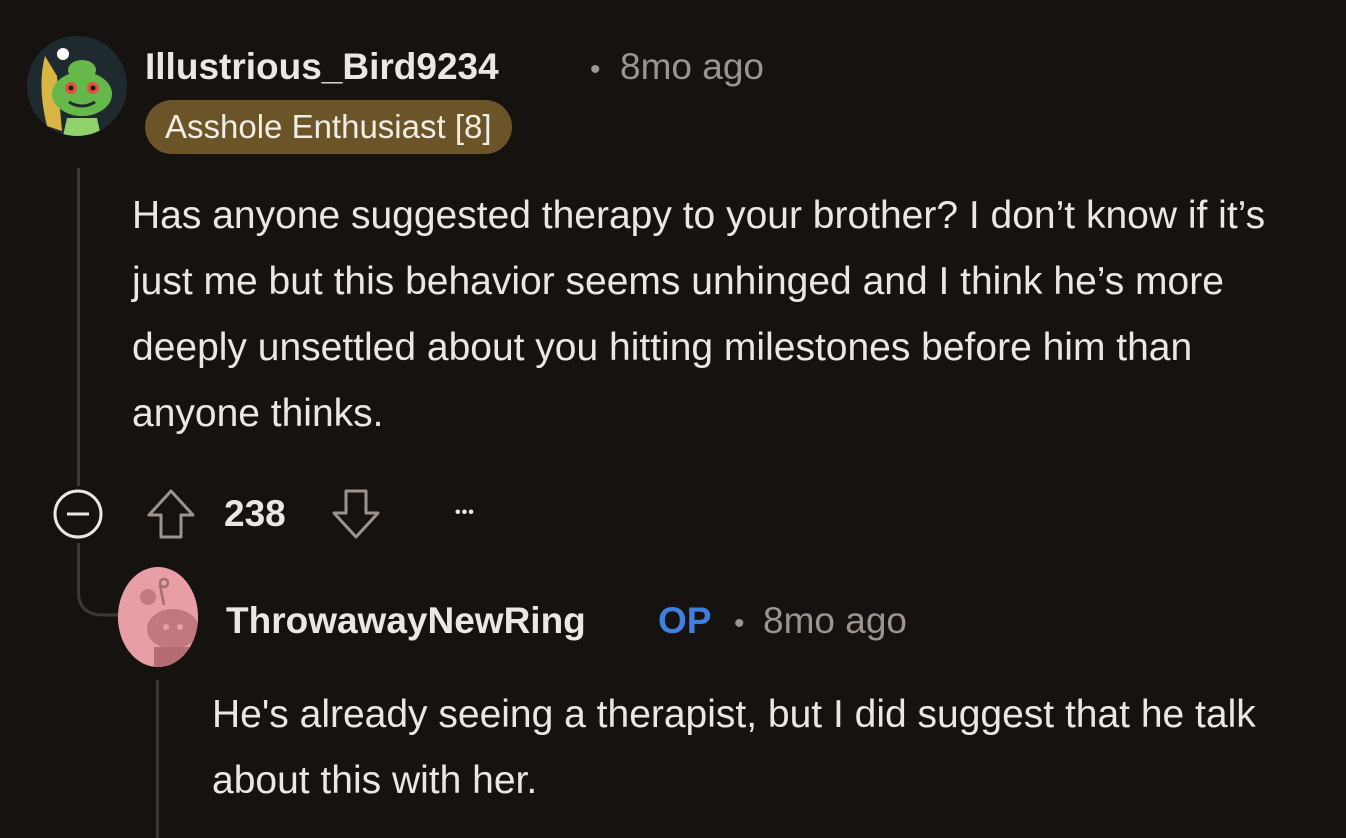  I want to click on downvote-button, so click(356, 514).